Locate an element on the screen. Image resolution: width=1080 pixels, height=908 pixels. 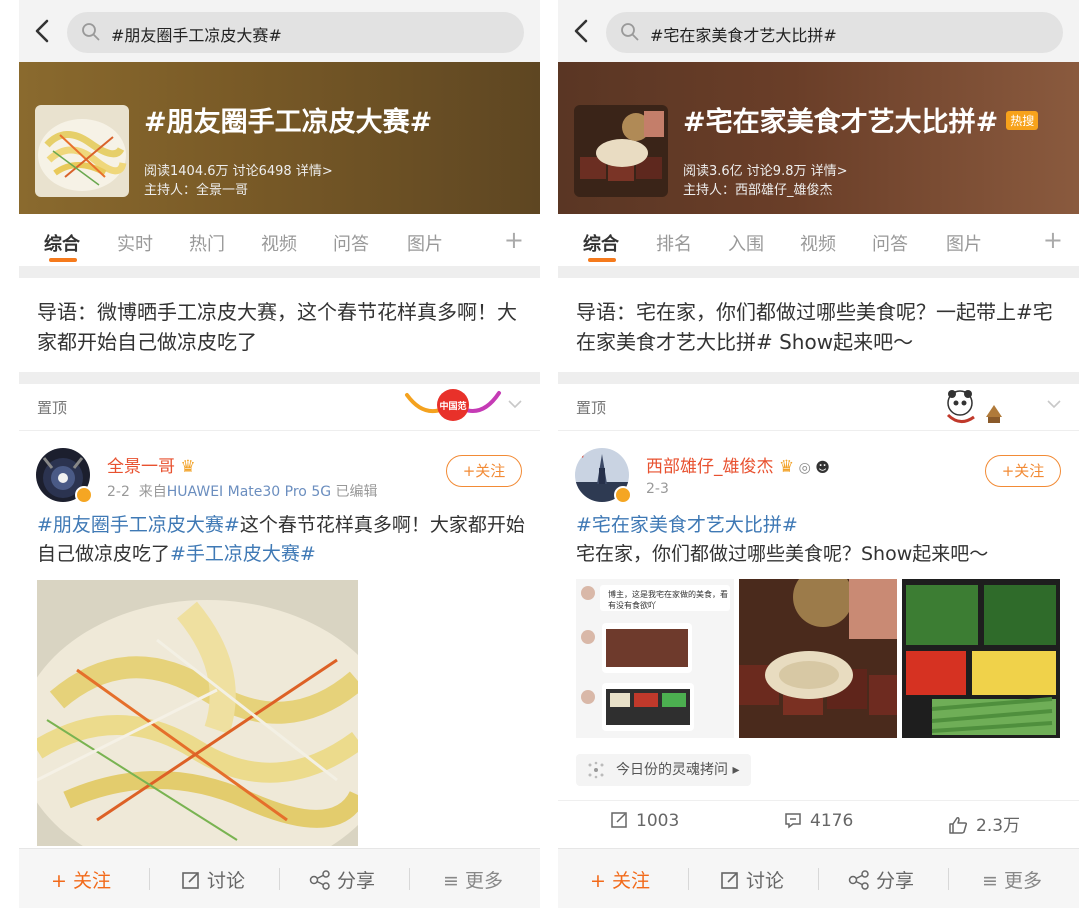
like-button: 2.3万 is located at coordinates (984, 823).